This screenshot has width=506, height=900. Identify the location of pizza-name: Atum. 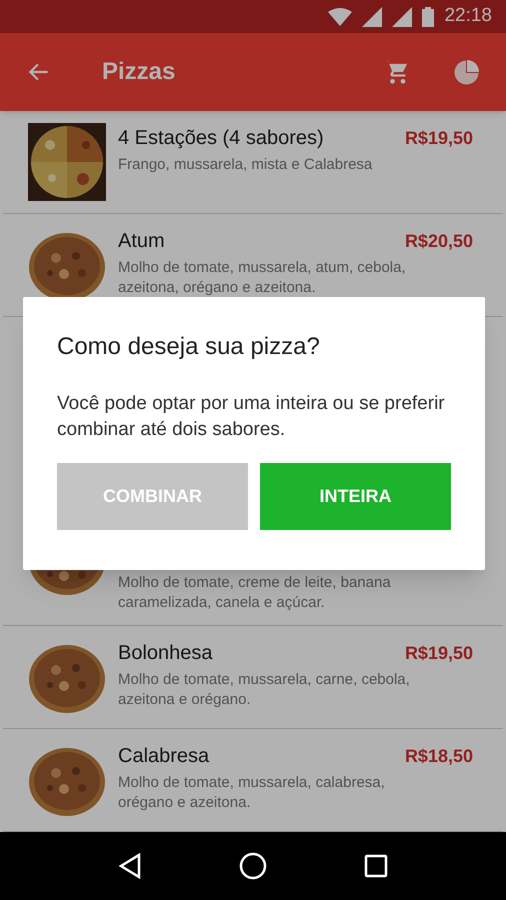
(141, 241).